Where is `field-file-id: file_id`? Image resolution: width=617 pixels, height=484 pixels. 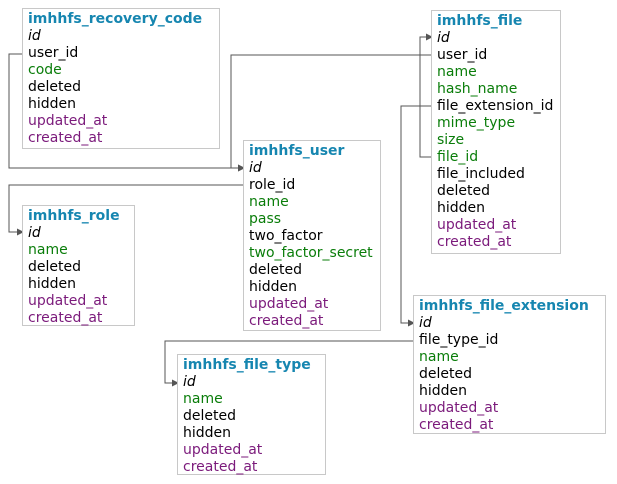 field-file-id: file_id is located at coordinates (496, 157).